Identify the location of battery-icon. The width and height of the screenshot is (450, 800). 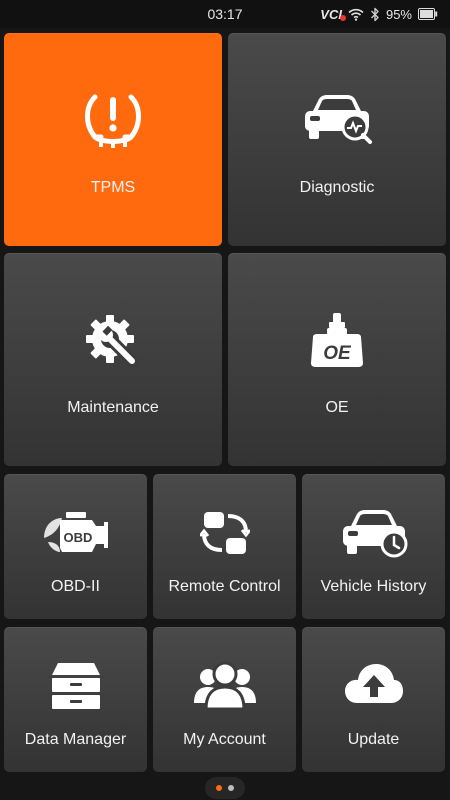
(428, 14).